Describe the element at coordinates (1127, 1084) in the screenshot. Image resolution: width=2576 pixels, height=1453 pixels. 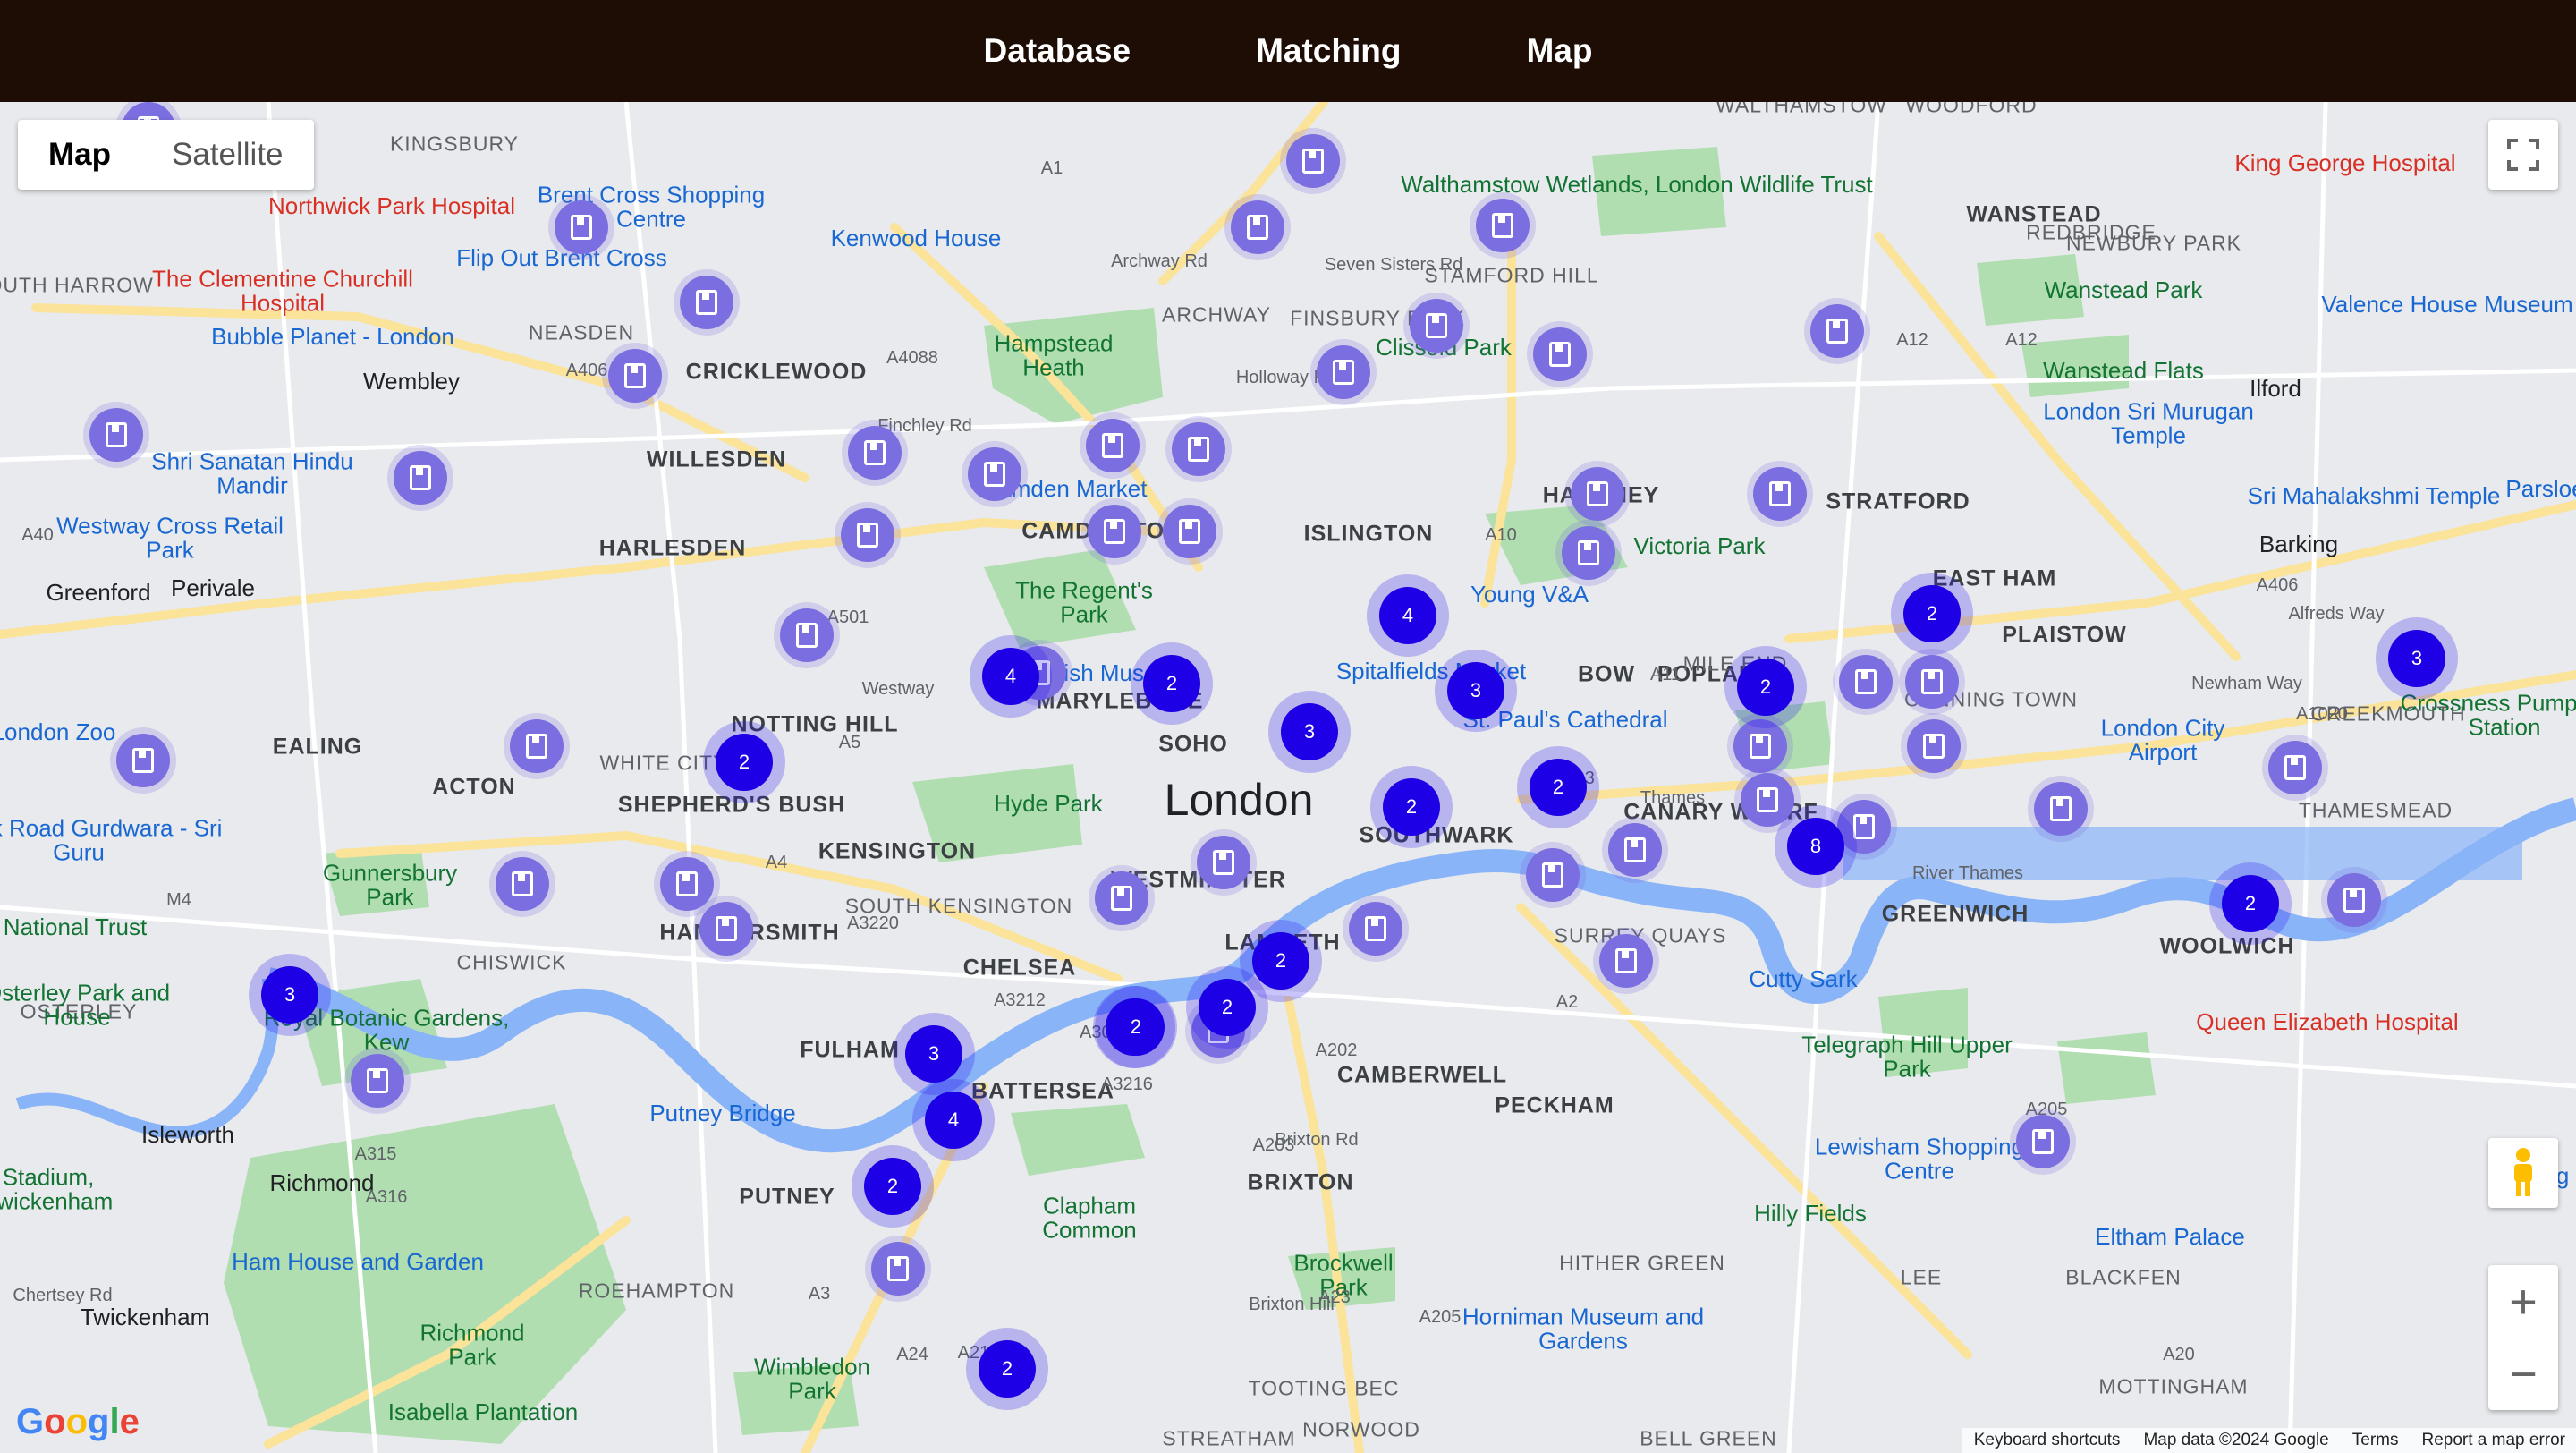
I see `map-label: A3216` at that location.